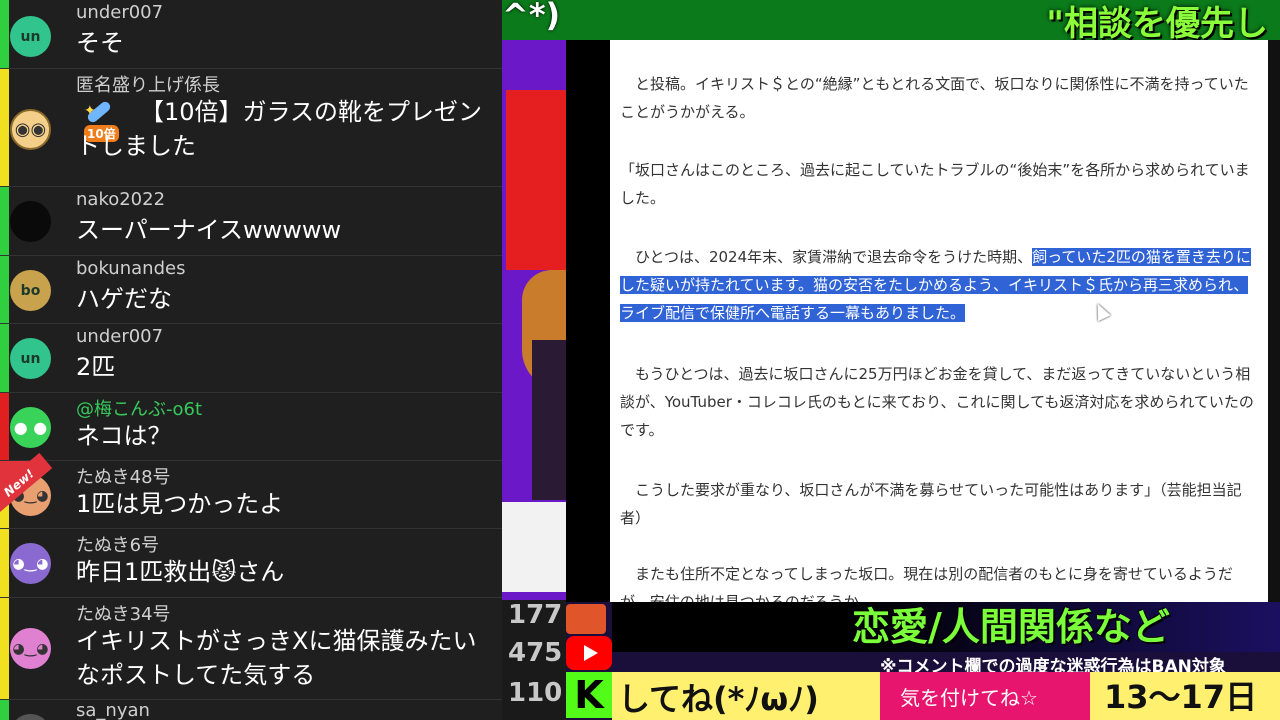 Image resolution: width=1280 pixels, height=720 pixels. I want to click on chat-text: イキリストがさっきXに猫保護みたいなポストしてた気する, so click(276, 658).